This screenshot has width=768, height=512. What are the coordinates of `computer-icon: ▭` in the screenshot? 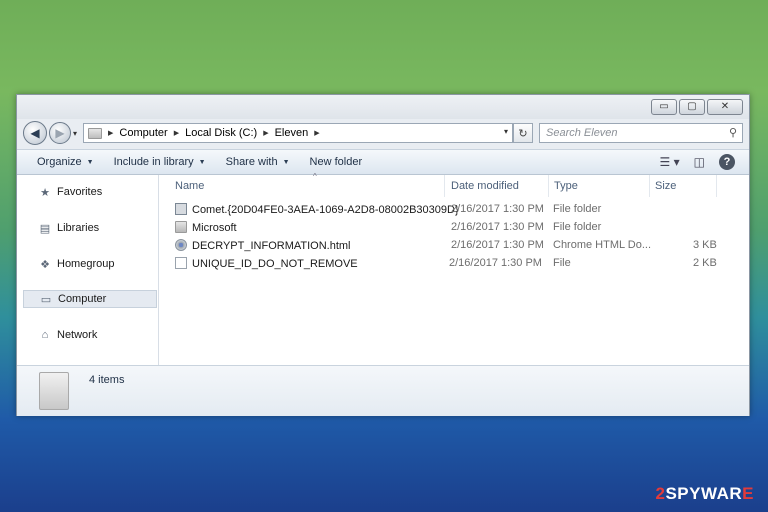 It's located at (46, 299).